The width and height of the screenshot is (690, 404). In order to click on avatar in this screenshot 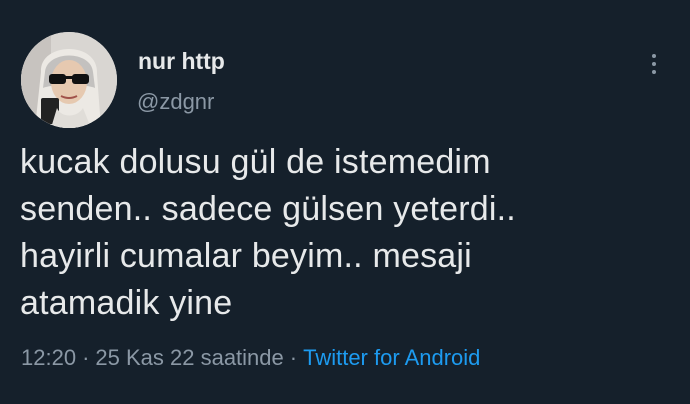, I will do `click(69, 80)`.